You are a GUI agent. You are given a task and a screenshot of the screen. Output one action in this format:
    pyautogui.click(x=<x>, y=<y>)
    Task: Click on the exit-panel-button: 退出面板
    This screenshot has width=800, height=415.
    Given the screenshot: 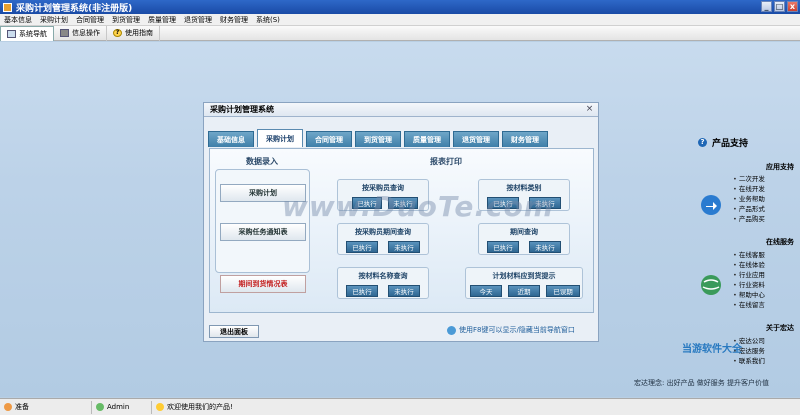 What is the action you would take?
    pyautogui.click(x=234, y=331)
    